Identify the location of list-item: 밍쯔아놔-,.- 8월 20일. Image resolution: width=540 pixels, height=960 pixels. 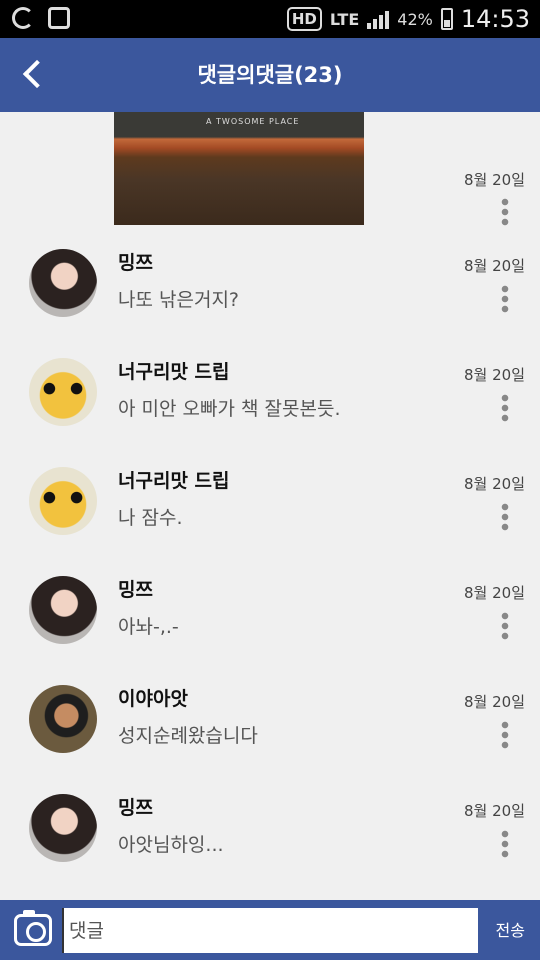
(270, 624).